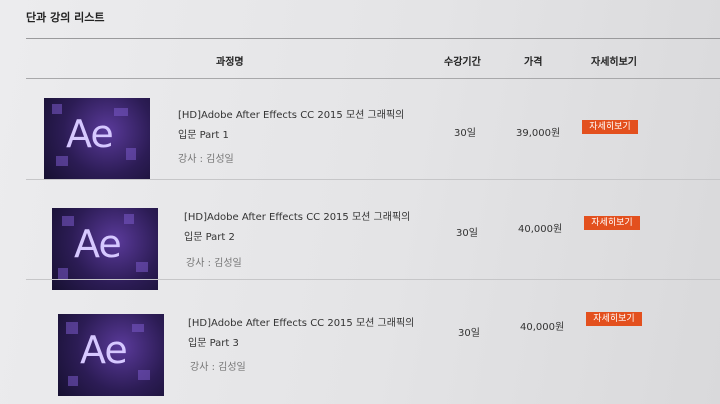 The height and width of the screenshot is (404, 720). Describe the element at coordinates (373, 59) in the screenshot. I see `table-header: 과정명 수강기간 가격 자세히보기` at that location.